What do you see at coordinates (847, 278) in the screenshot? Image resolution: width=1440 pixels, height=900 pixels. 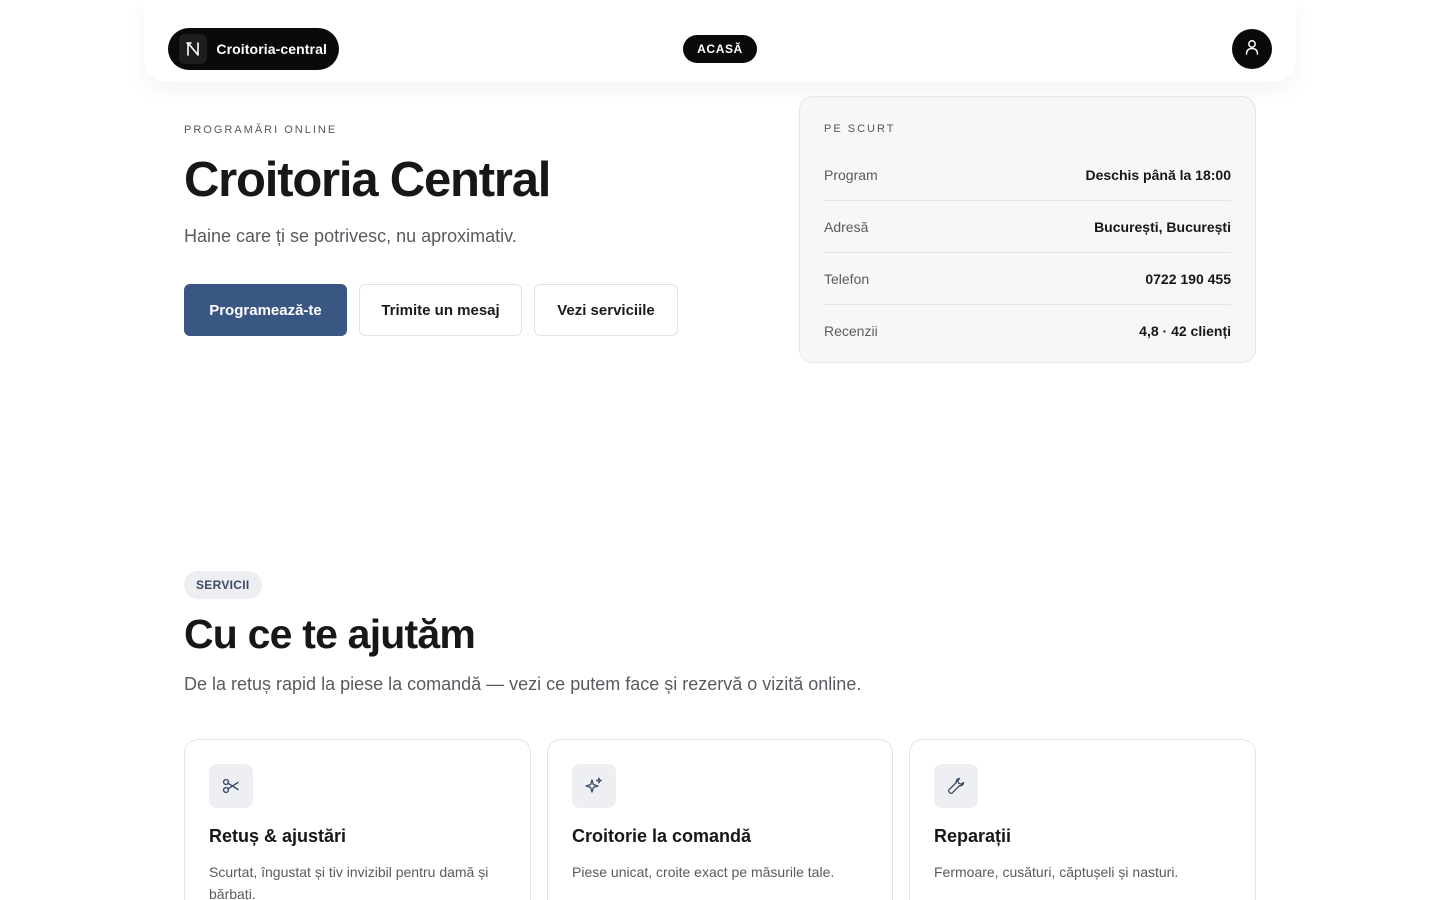 I see `info-label: Telefon` at bounding box center [847, 278].